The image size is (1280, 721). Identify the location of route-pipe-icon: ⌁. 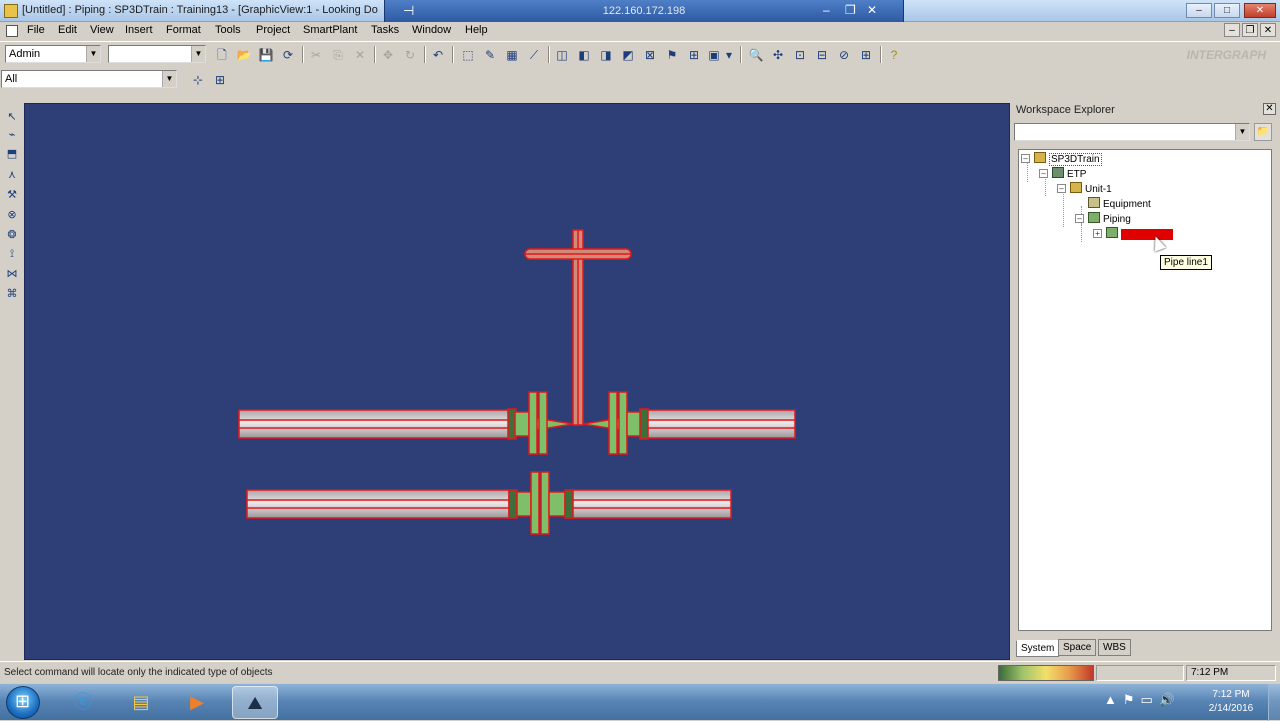
(12, 135).